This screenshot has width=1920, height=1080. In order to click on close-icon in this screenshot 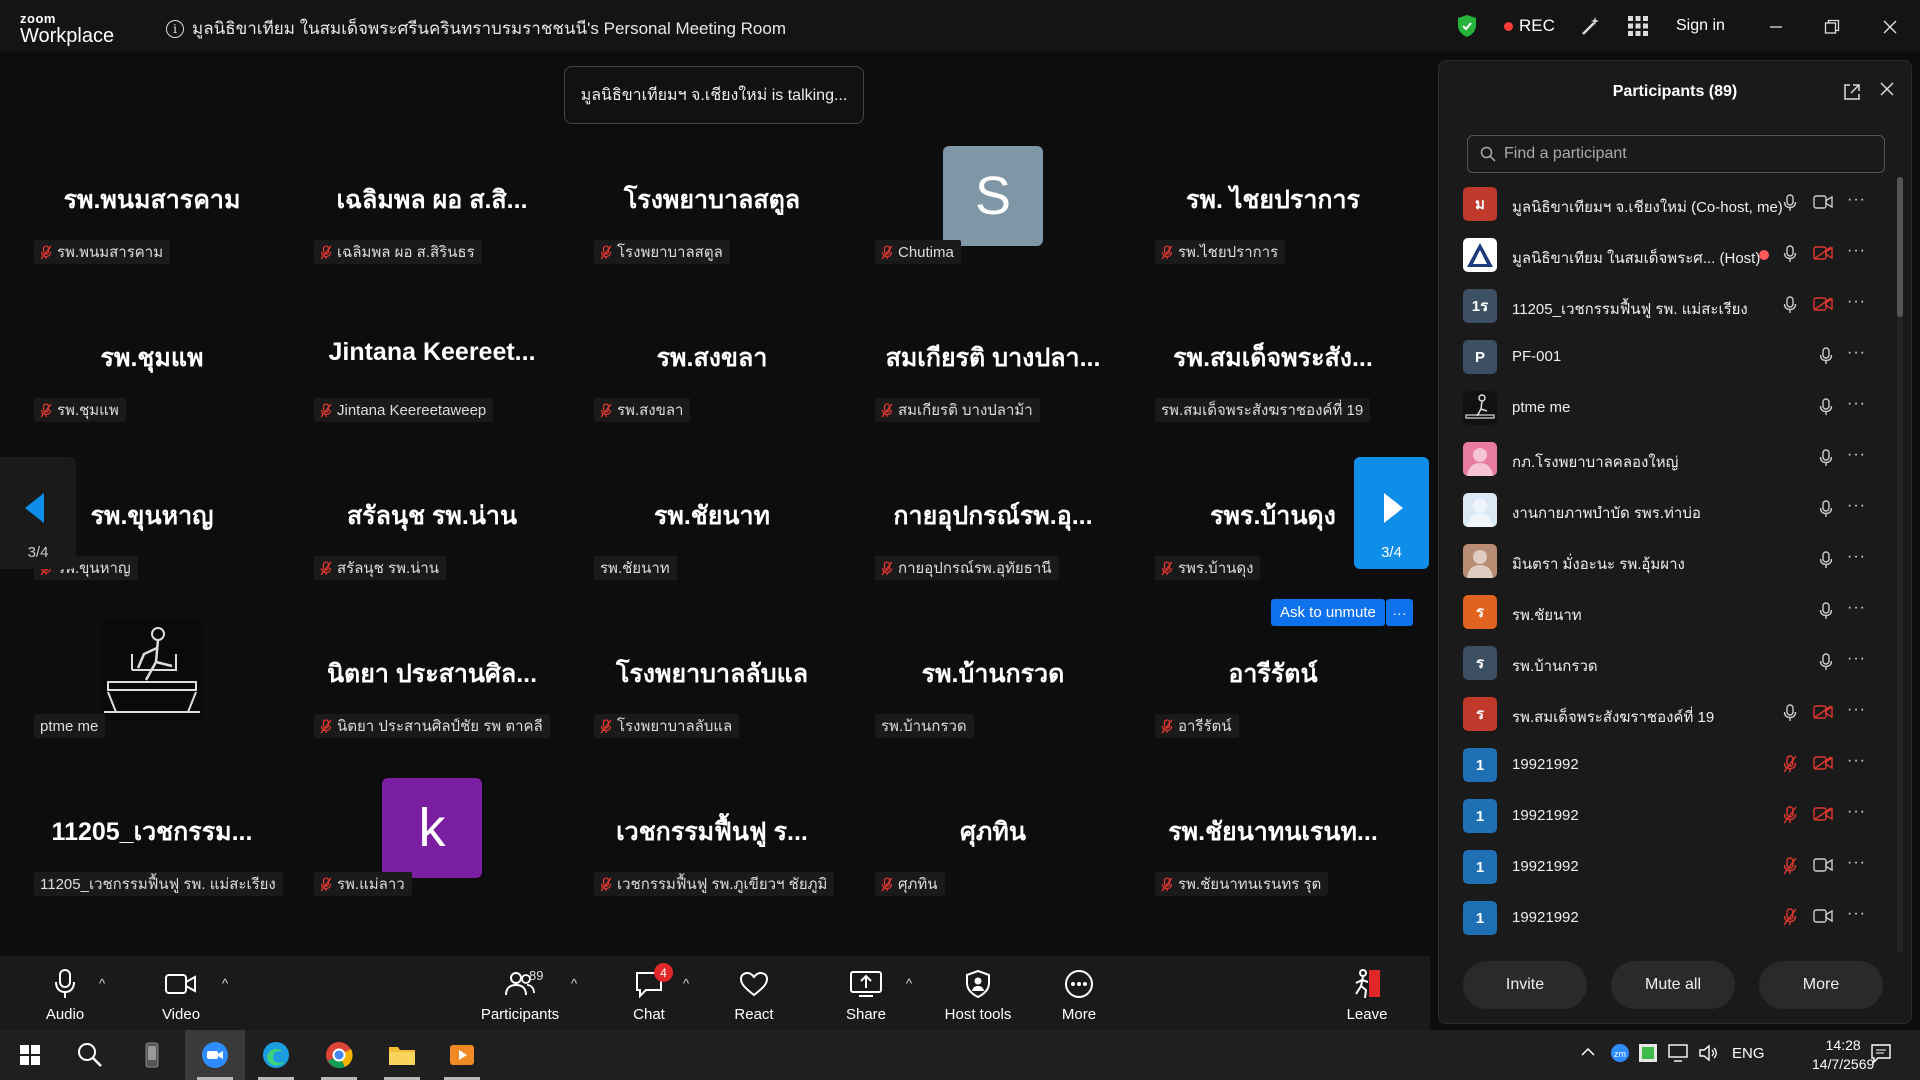, I will do `click(1890, 27)`.